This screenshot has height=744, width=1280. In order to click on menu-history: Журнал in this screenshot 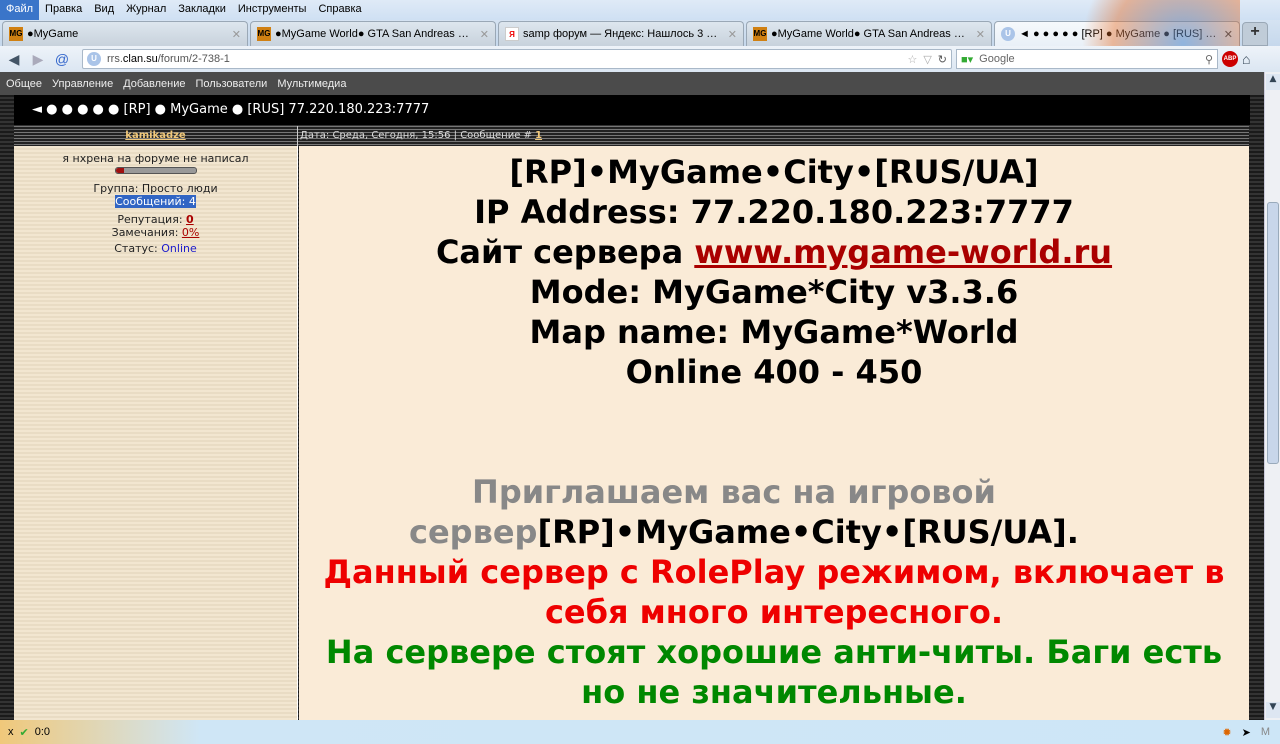, I will do `click(146, 10)`.